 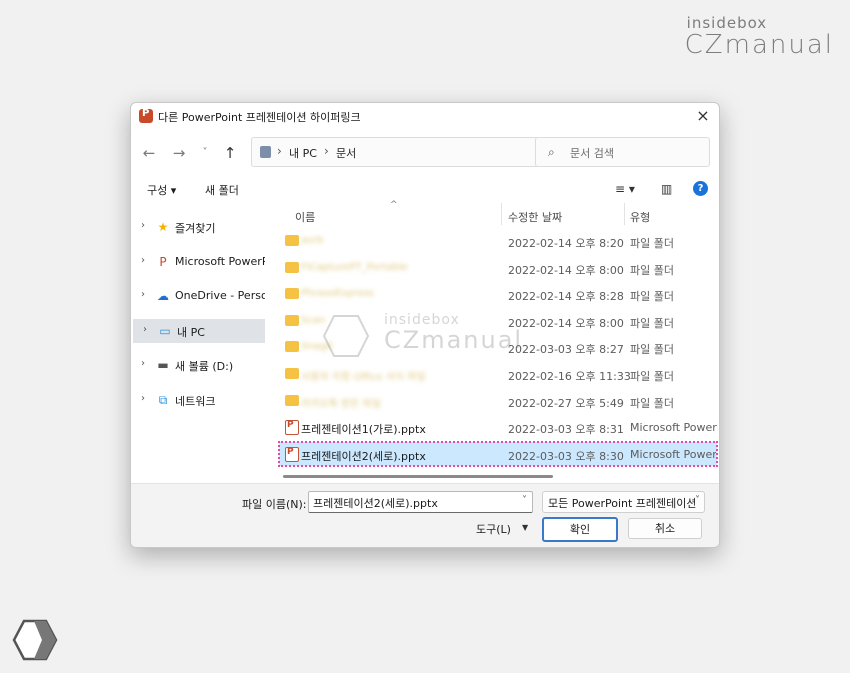 I want to click on file-type-value: 모든 PowerPoint 프레젠테이션, so click(x=622, y=503).